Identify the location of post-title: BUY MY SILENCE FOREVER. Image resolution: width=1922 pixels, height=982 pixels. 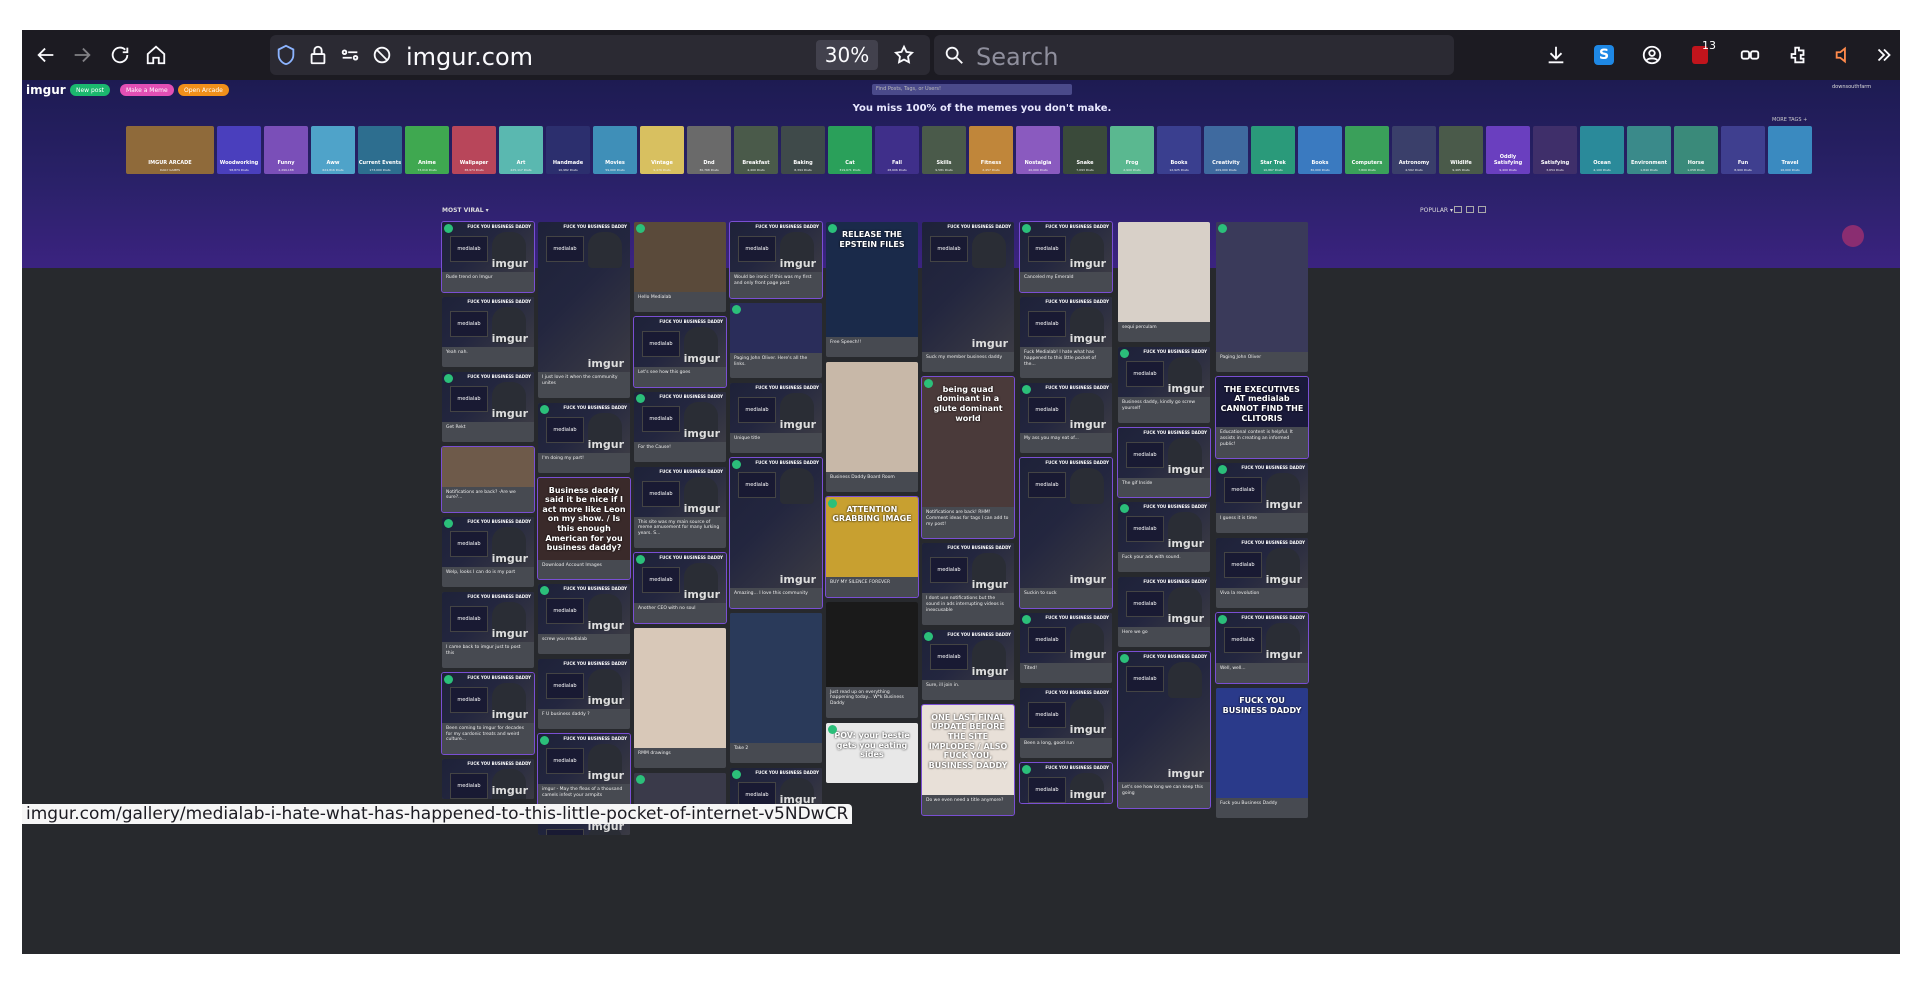
(872, 583).